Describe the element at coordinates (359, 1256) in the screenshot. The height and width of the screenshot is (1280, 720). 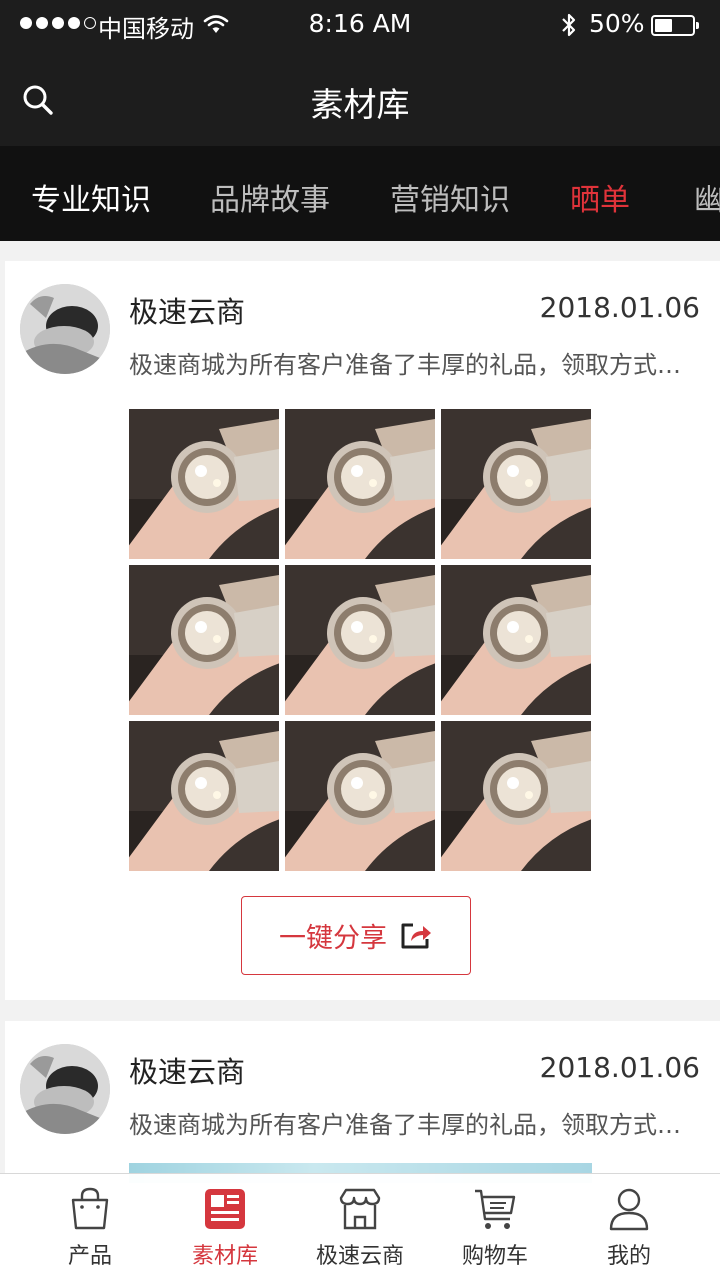
I see `tab-jisu-yunshang-label: 极速云商` at that location.